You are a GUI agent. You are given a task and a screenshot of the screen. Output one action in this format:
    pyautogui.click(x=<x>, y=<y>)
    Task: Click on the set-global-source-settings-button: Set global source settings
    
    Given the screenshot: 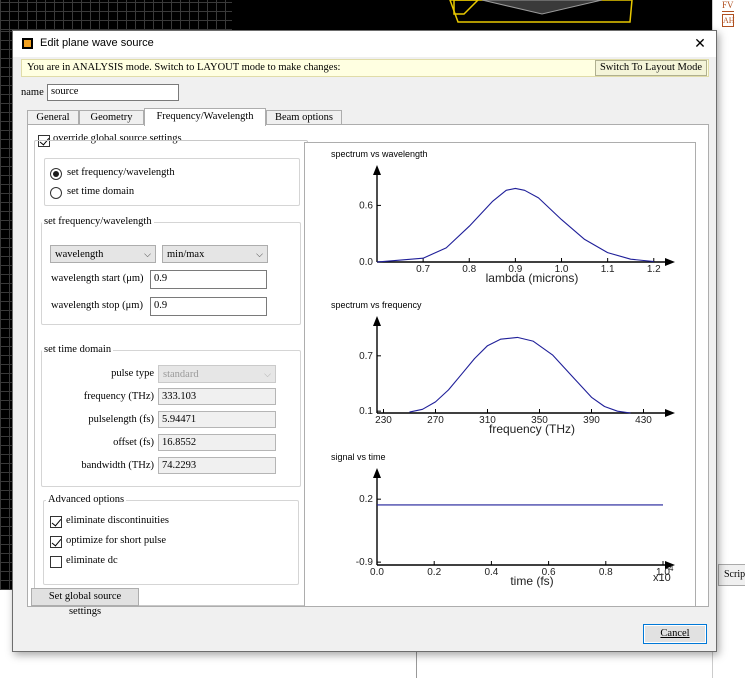 What is the action you would take?
    pyautogui.click(x=85, y=602)
    